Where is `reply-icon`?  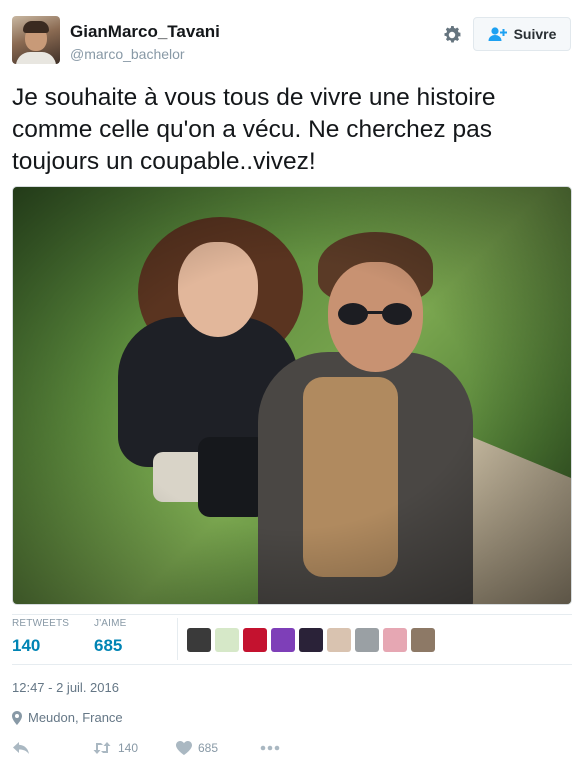 reply-icon is located at coordinates (21, 748).